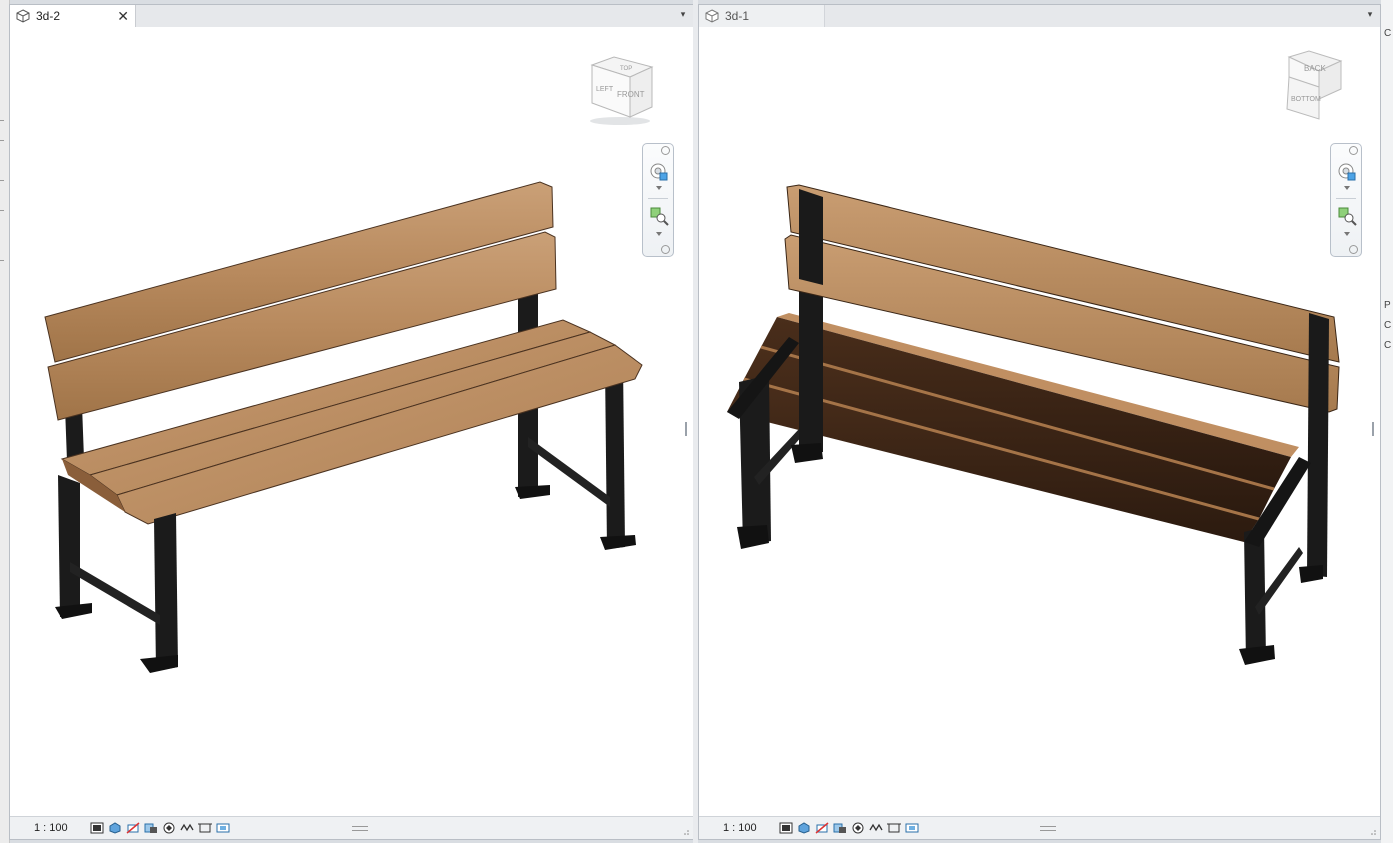 Image resolution: width=1393 pixels, height=843 pixels. I want to click on edge-letter: P, so click(1387, 305).